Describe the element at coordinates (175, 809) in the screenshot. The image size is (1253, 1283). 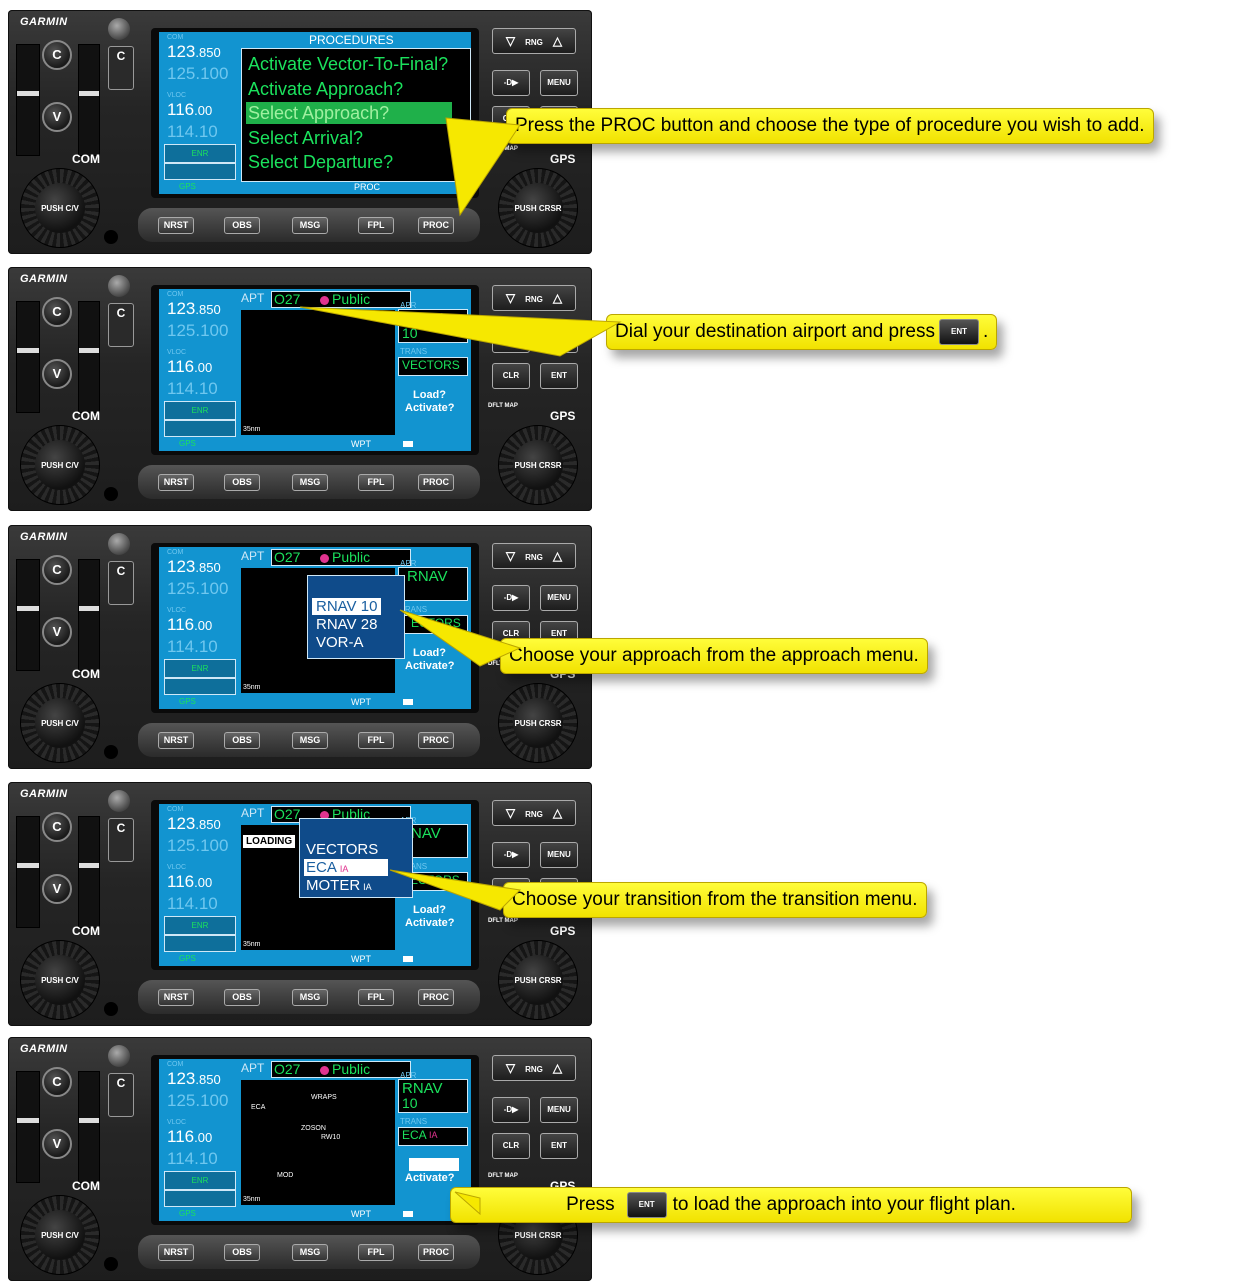
I see `com-small-label: COM` at that location.